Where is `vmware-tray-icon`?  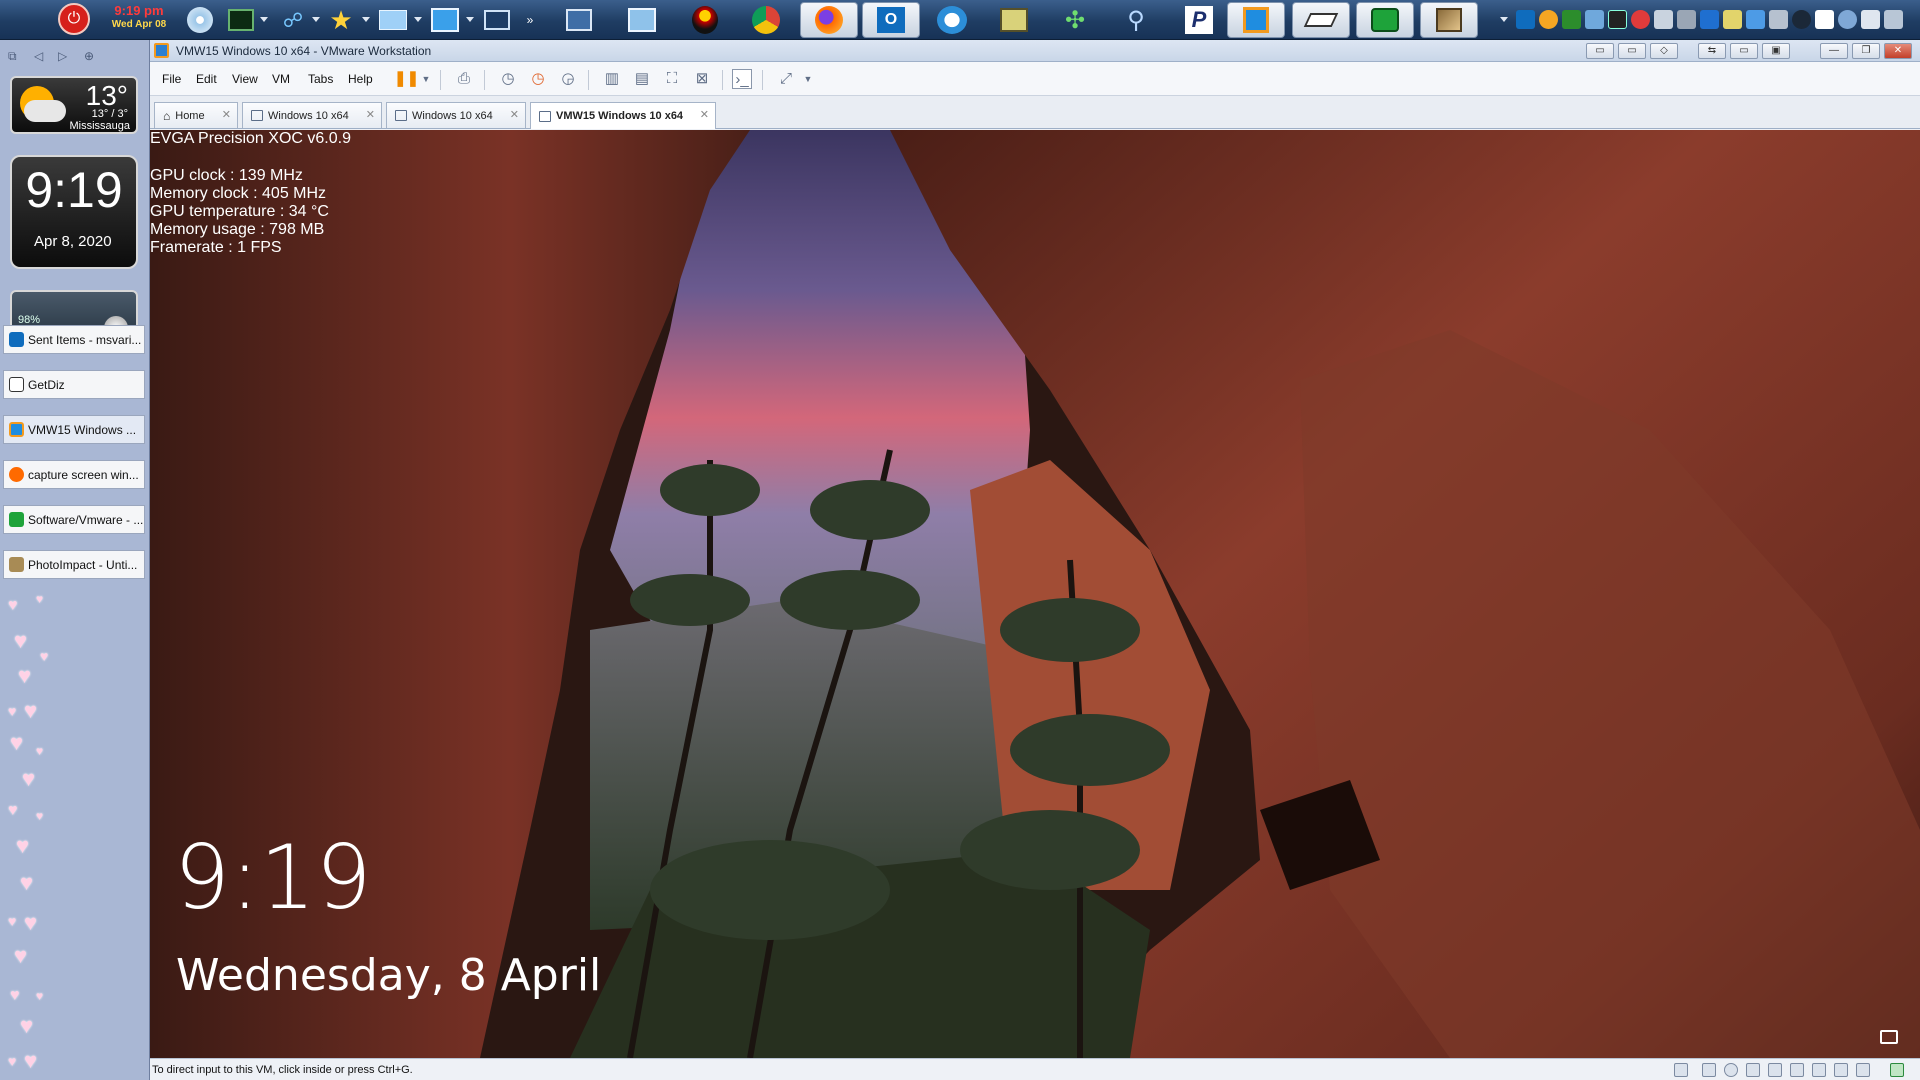
vmware-tray-icon is located at coordinates (1755, 19).